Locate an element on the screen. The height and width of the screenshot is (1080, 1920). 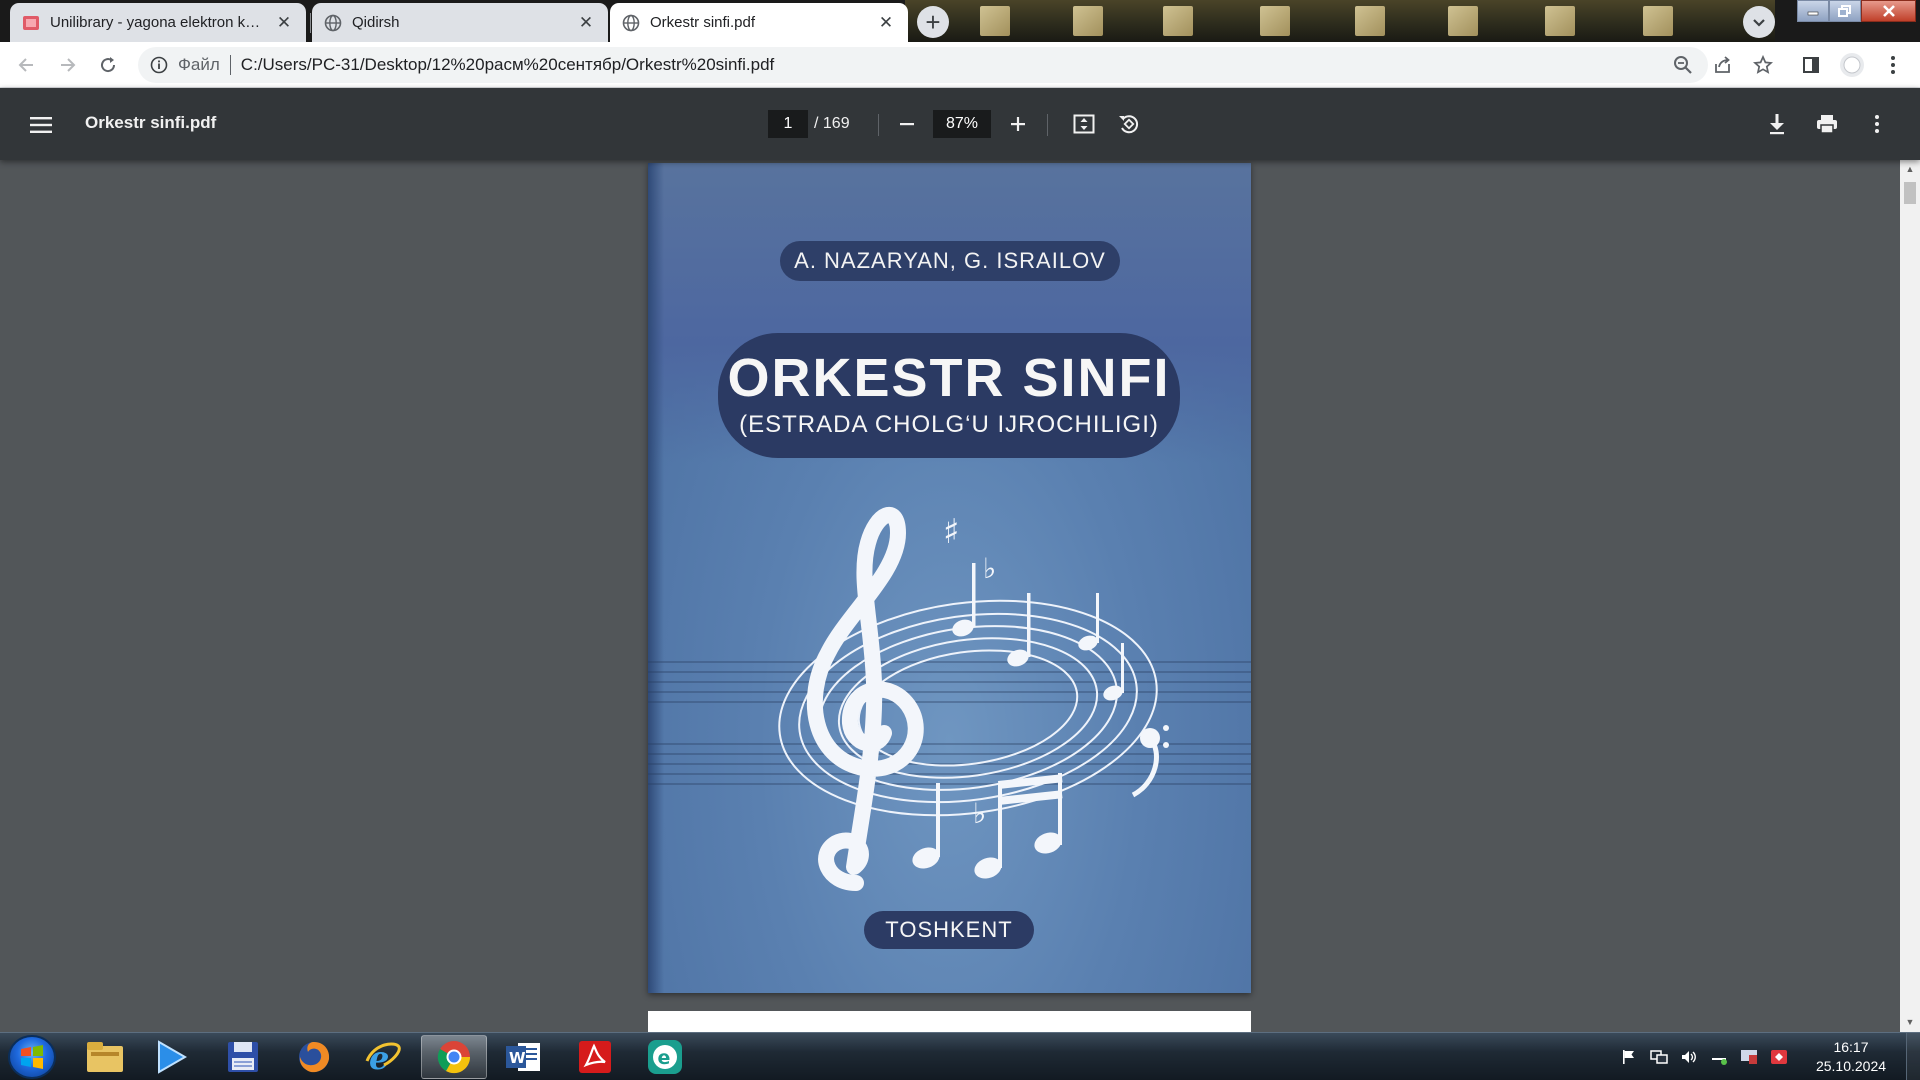
browser-menu-button is located at coordinates (1893, 65).